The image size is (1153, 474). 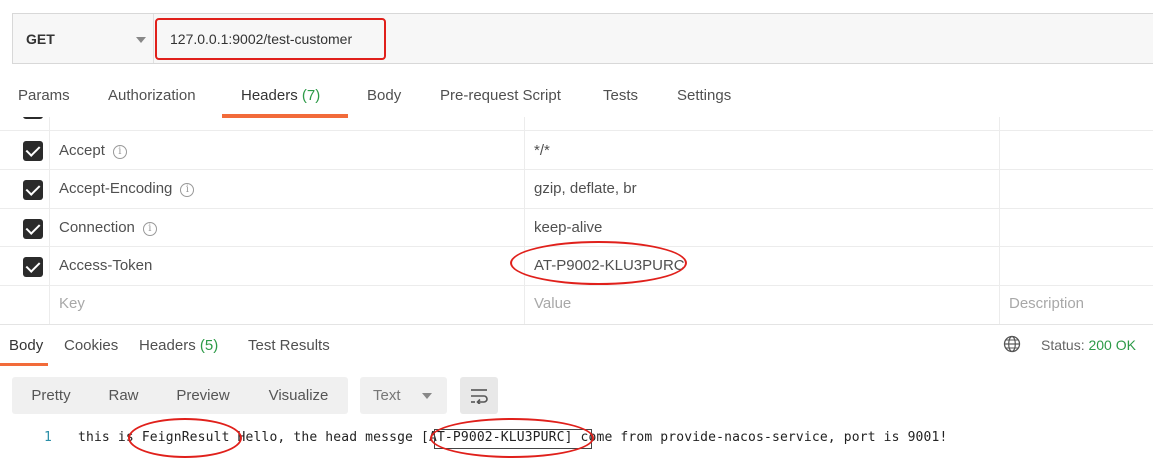 I want to click on tab-pre-request-script: Pre-request Script, so click(x=500, y=95).